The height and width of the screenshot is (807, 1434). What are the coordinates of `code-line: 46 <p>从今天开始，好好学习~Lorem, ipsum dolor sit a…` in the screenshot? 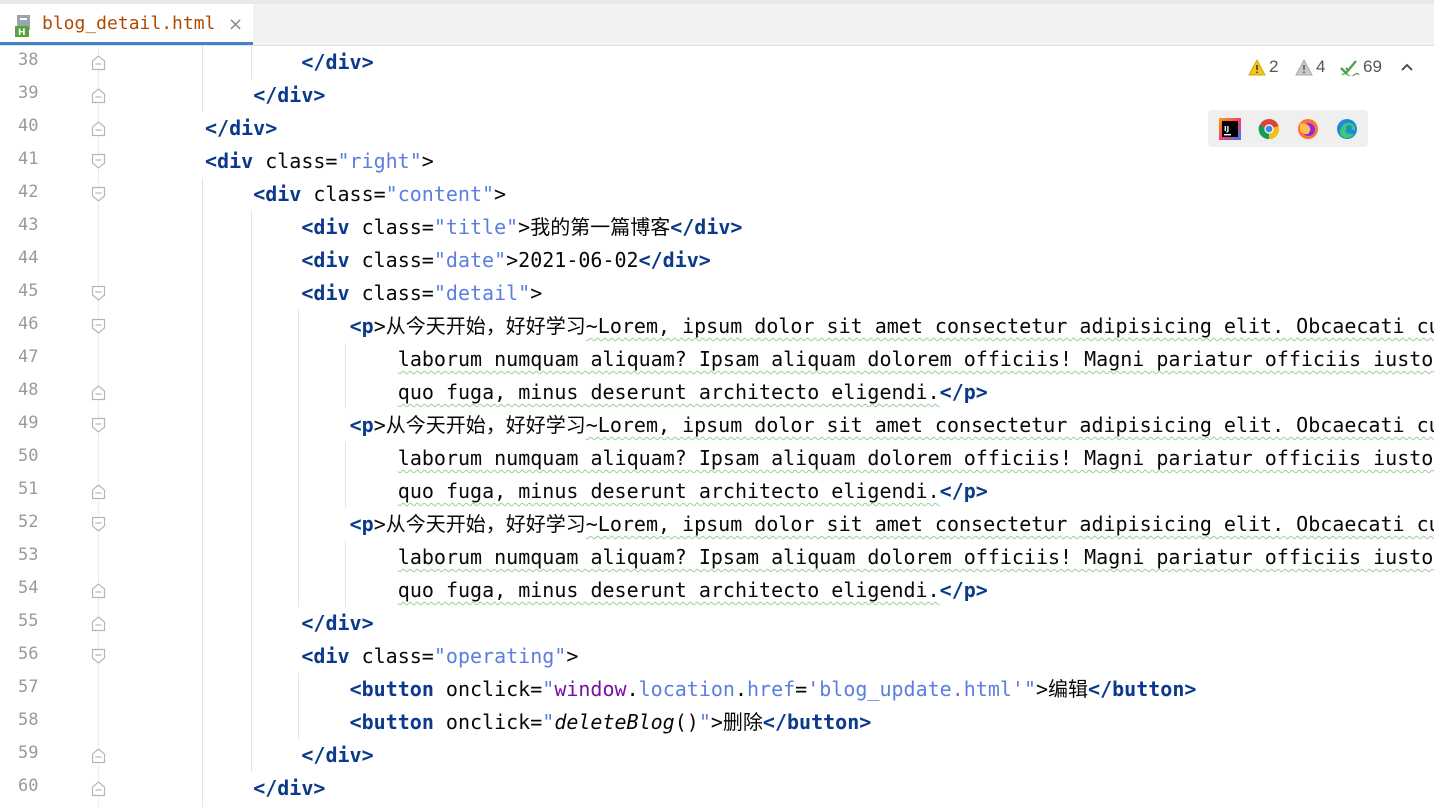 It's located at (717, 326).